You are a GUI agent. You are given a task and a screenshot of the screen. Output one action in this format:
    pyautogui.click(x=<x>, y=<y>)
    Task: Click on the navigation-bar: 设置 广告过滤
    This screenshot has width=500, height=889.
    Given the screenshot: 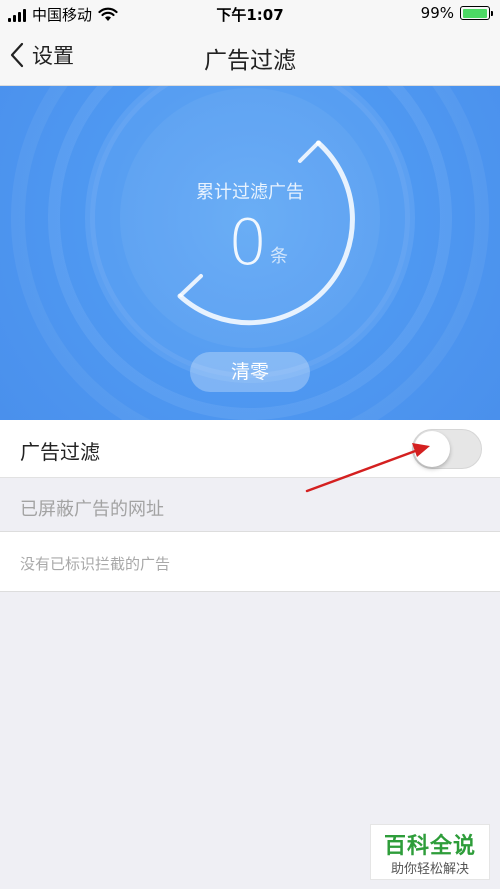 What is the action you would take?
    pyautogui.click(x=250, y=57)
    